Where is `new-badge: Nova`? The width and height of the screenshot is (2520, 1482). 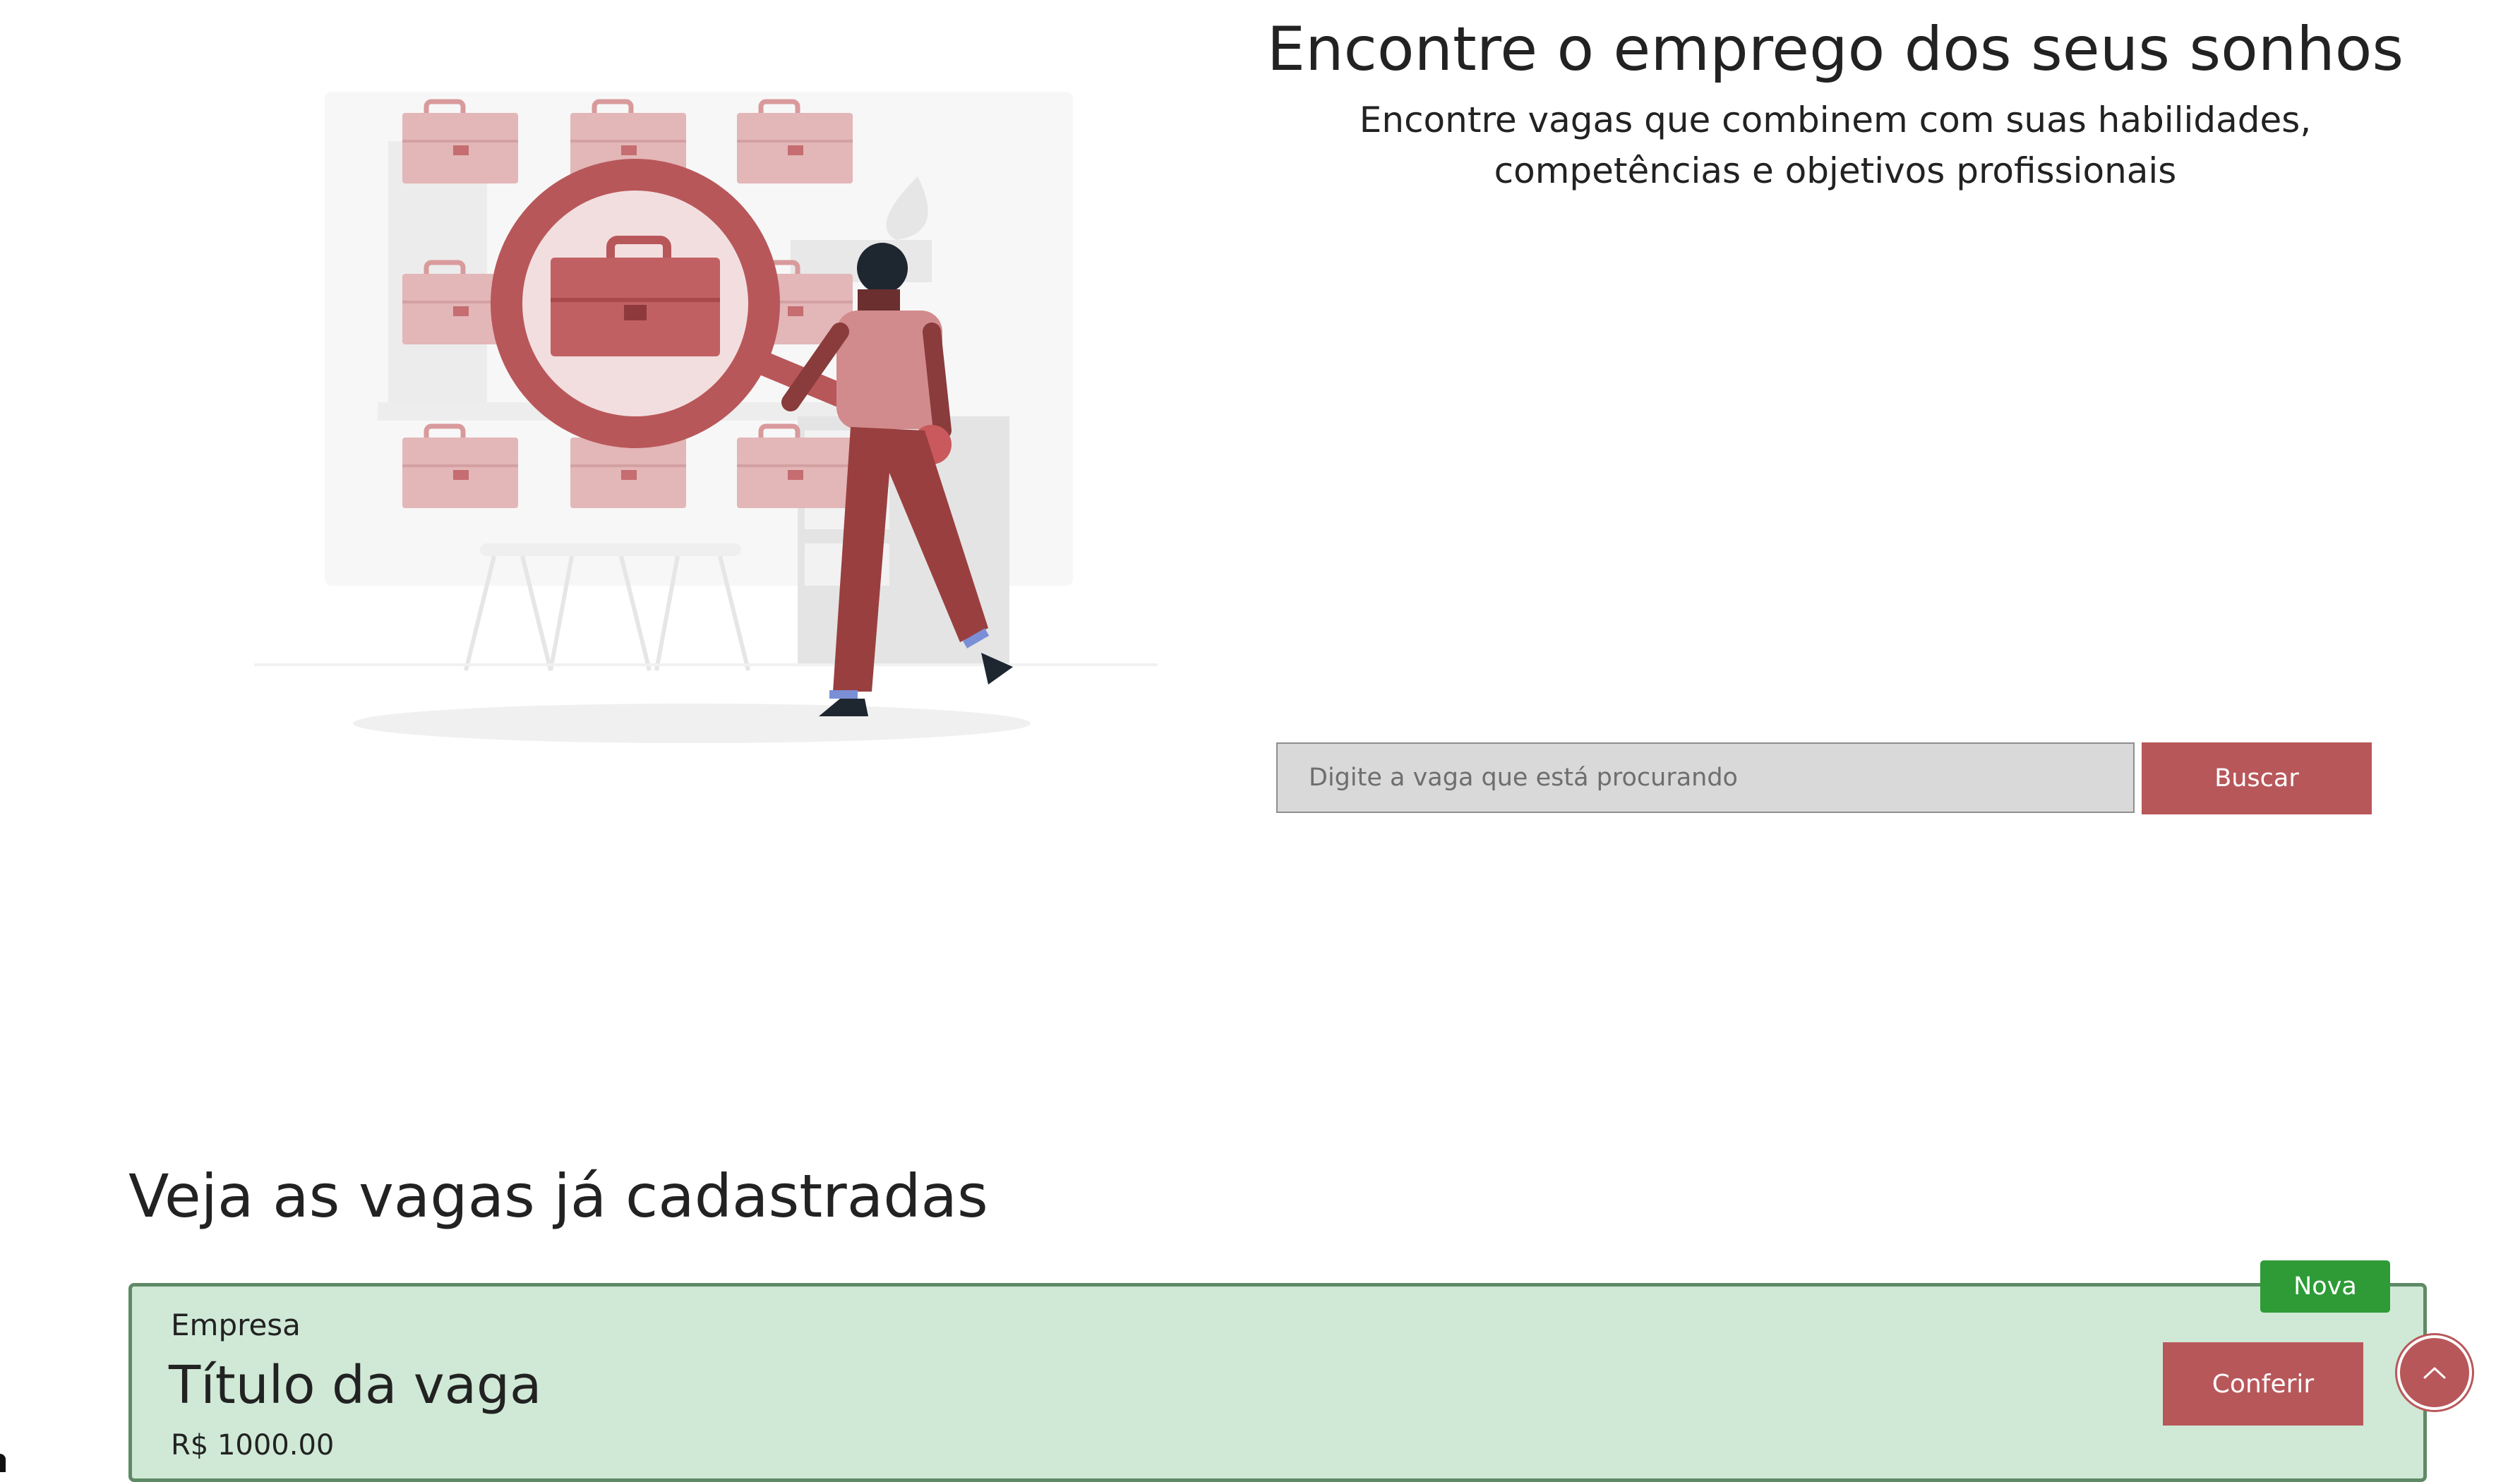
new-badge: Nova is located at coordinates (2325, 1287).